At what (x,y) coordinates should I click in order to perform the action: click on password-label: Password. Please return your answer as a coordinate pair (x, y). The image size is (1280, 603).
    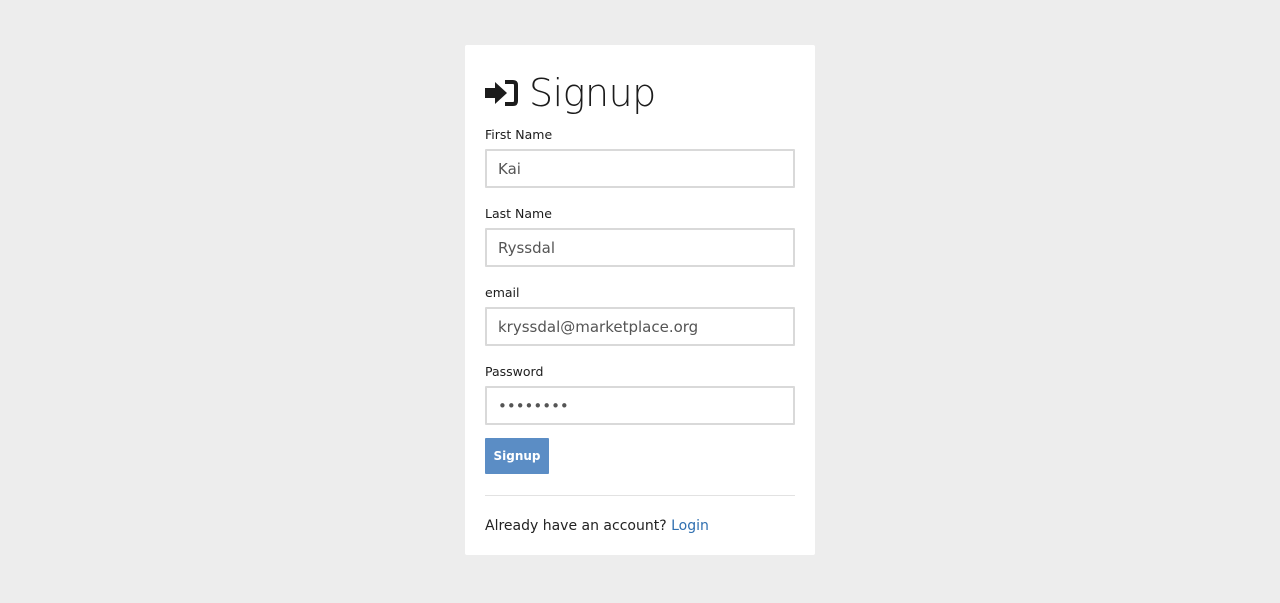
    Looking at the image, I should click on (514, 371).